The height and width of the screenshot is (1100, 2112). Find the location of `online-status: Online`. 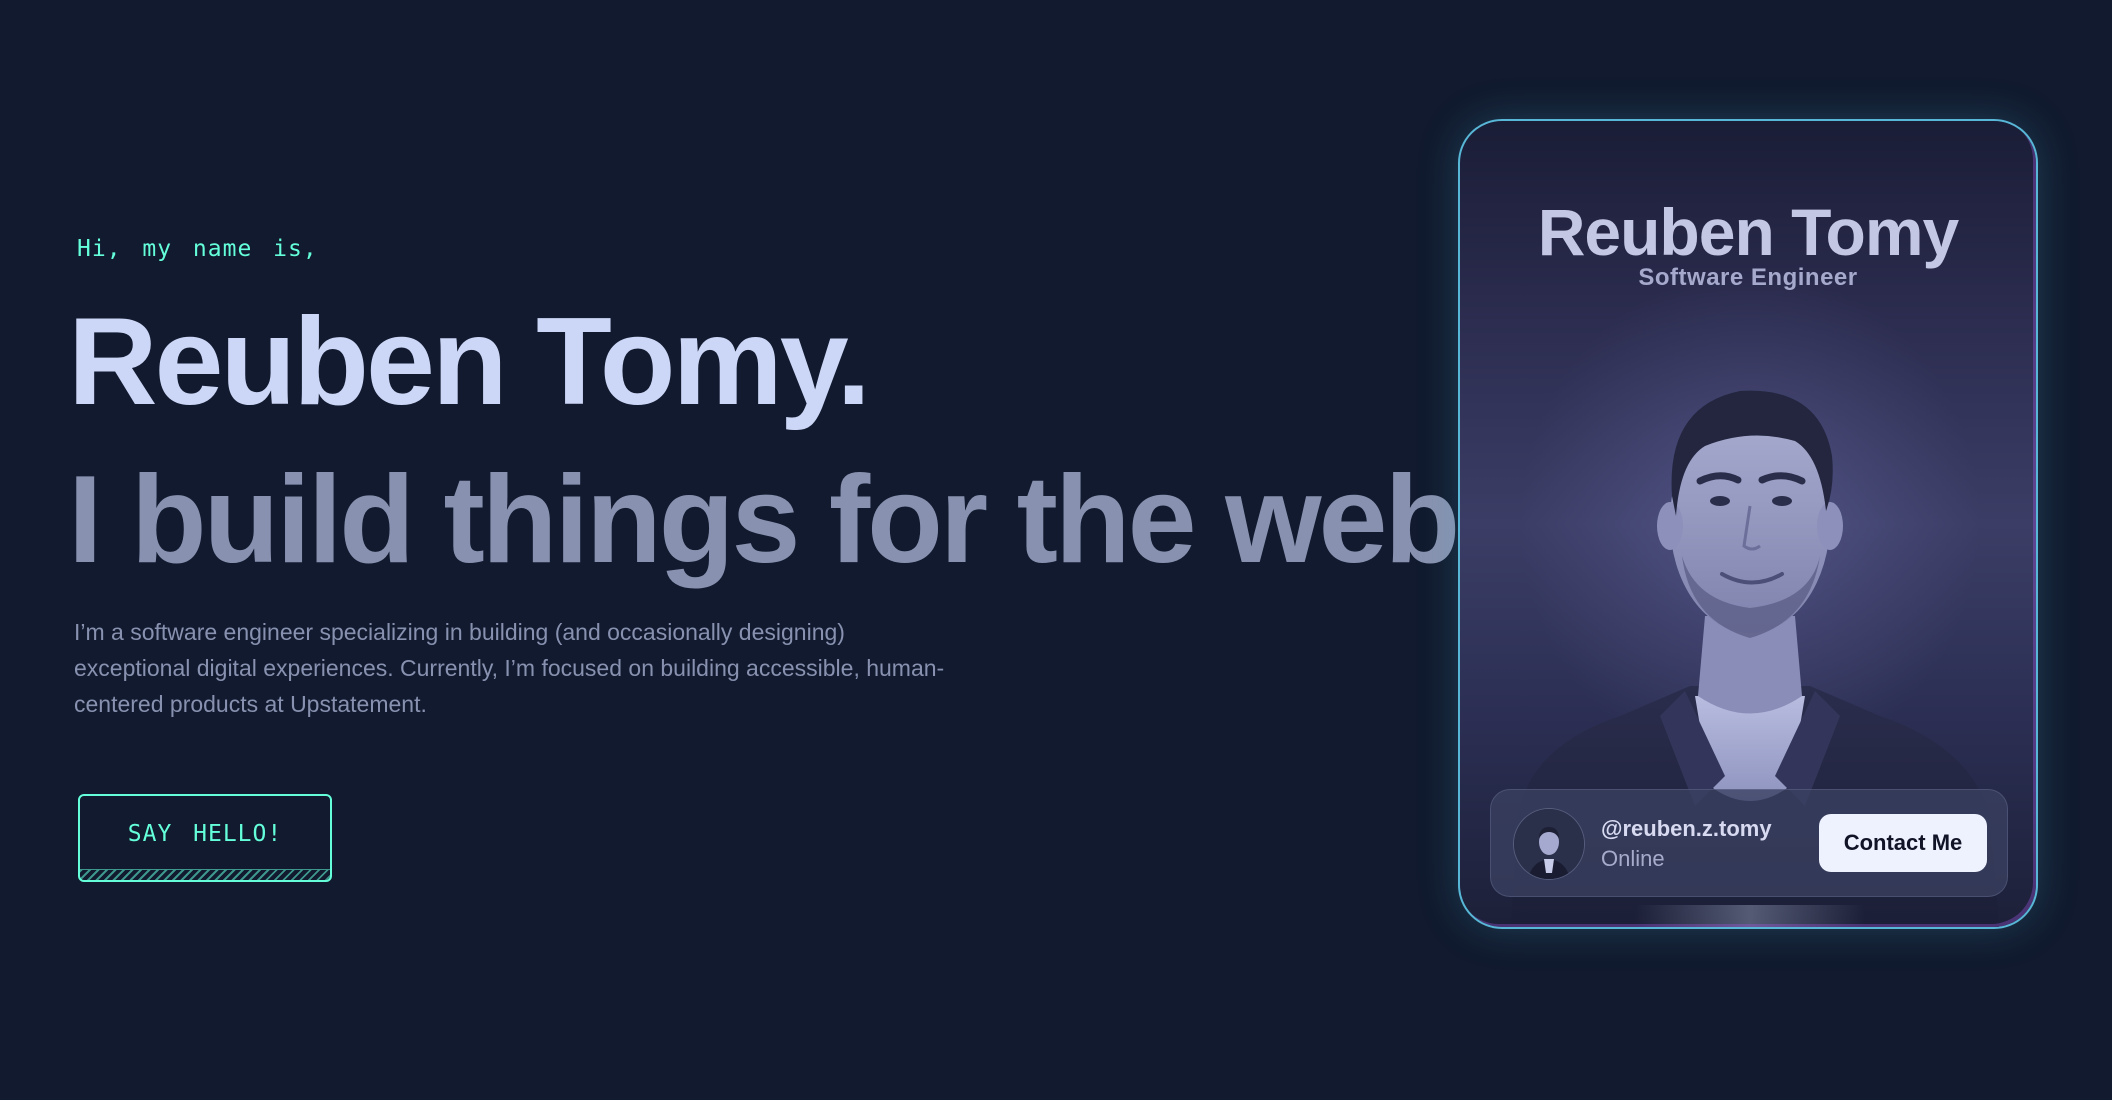

online-status: Online is located at coordinates (1633, 858).